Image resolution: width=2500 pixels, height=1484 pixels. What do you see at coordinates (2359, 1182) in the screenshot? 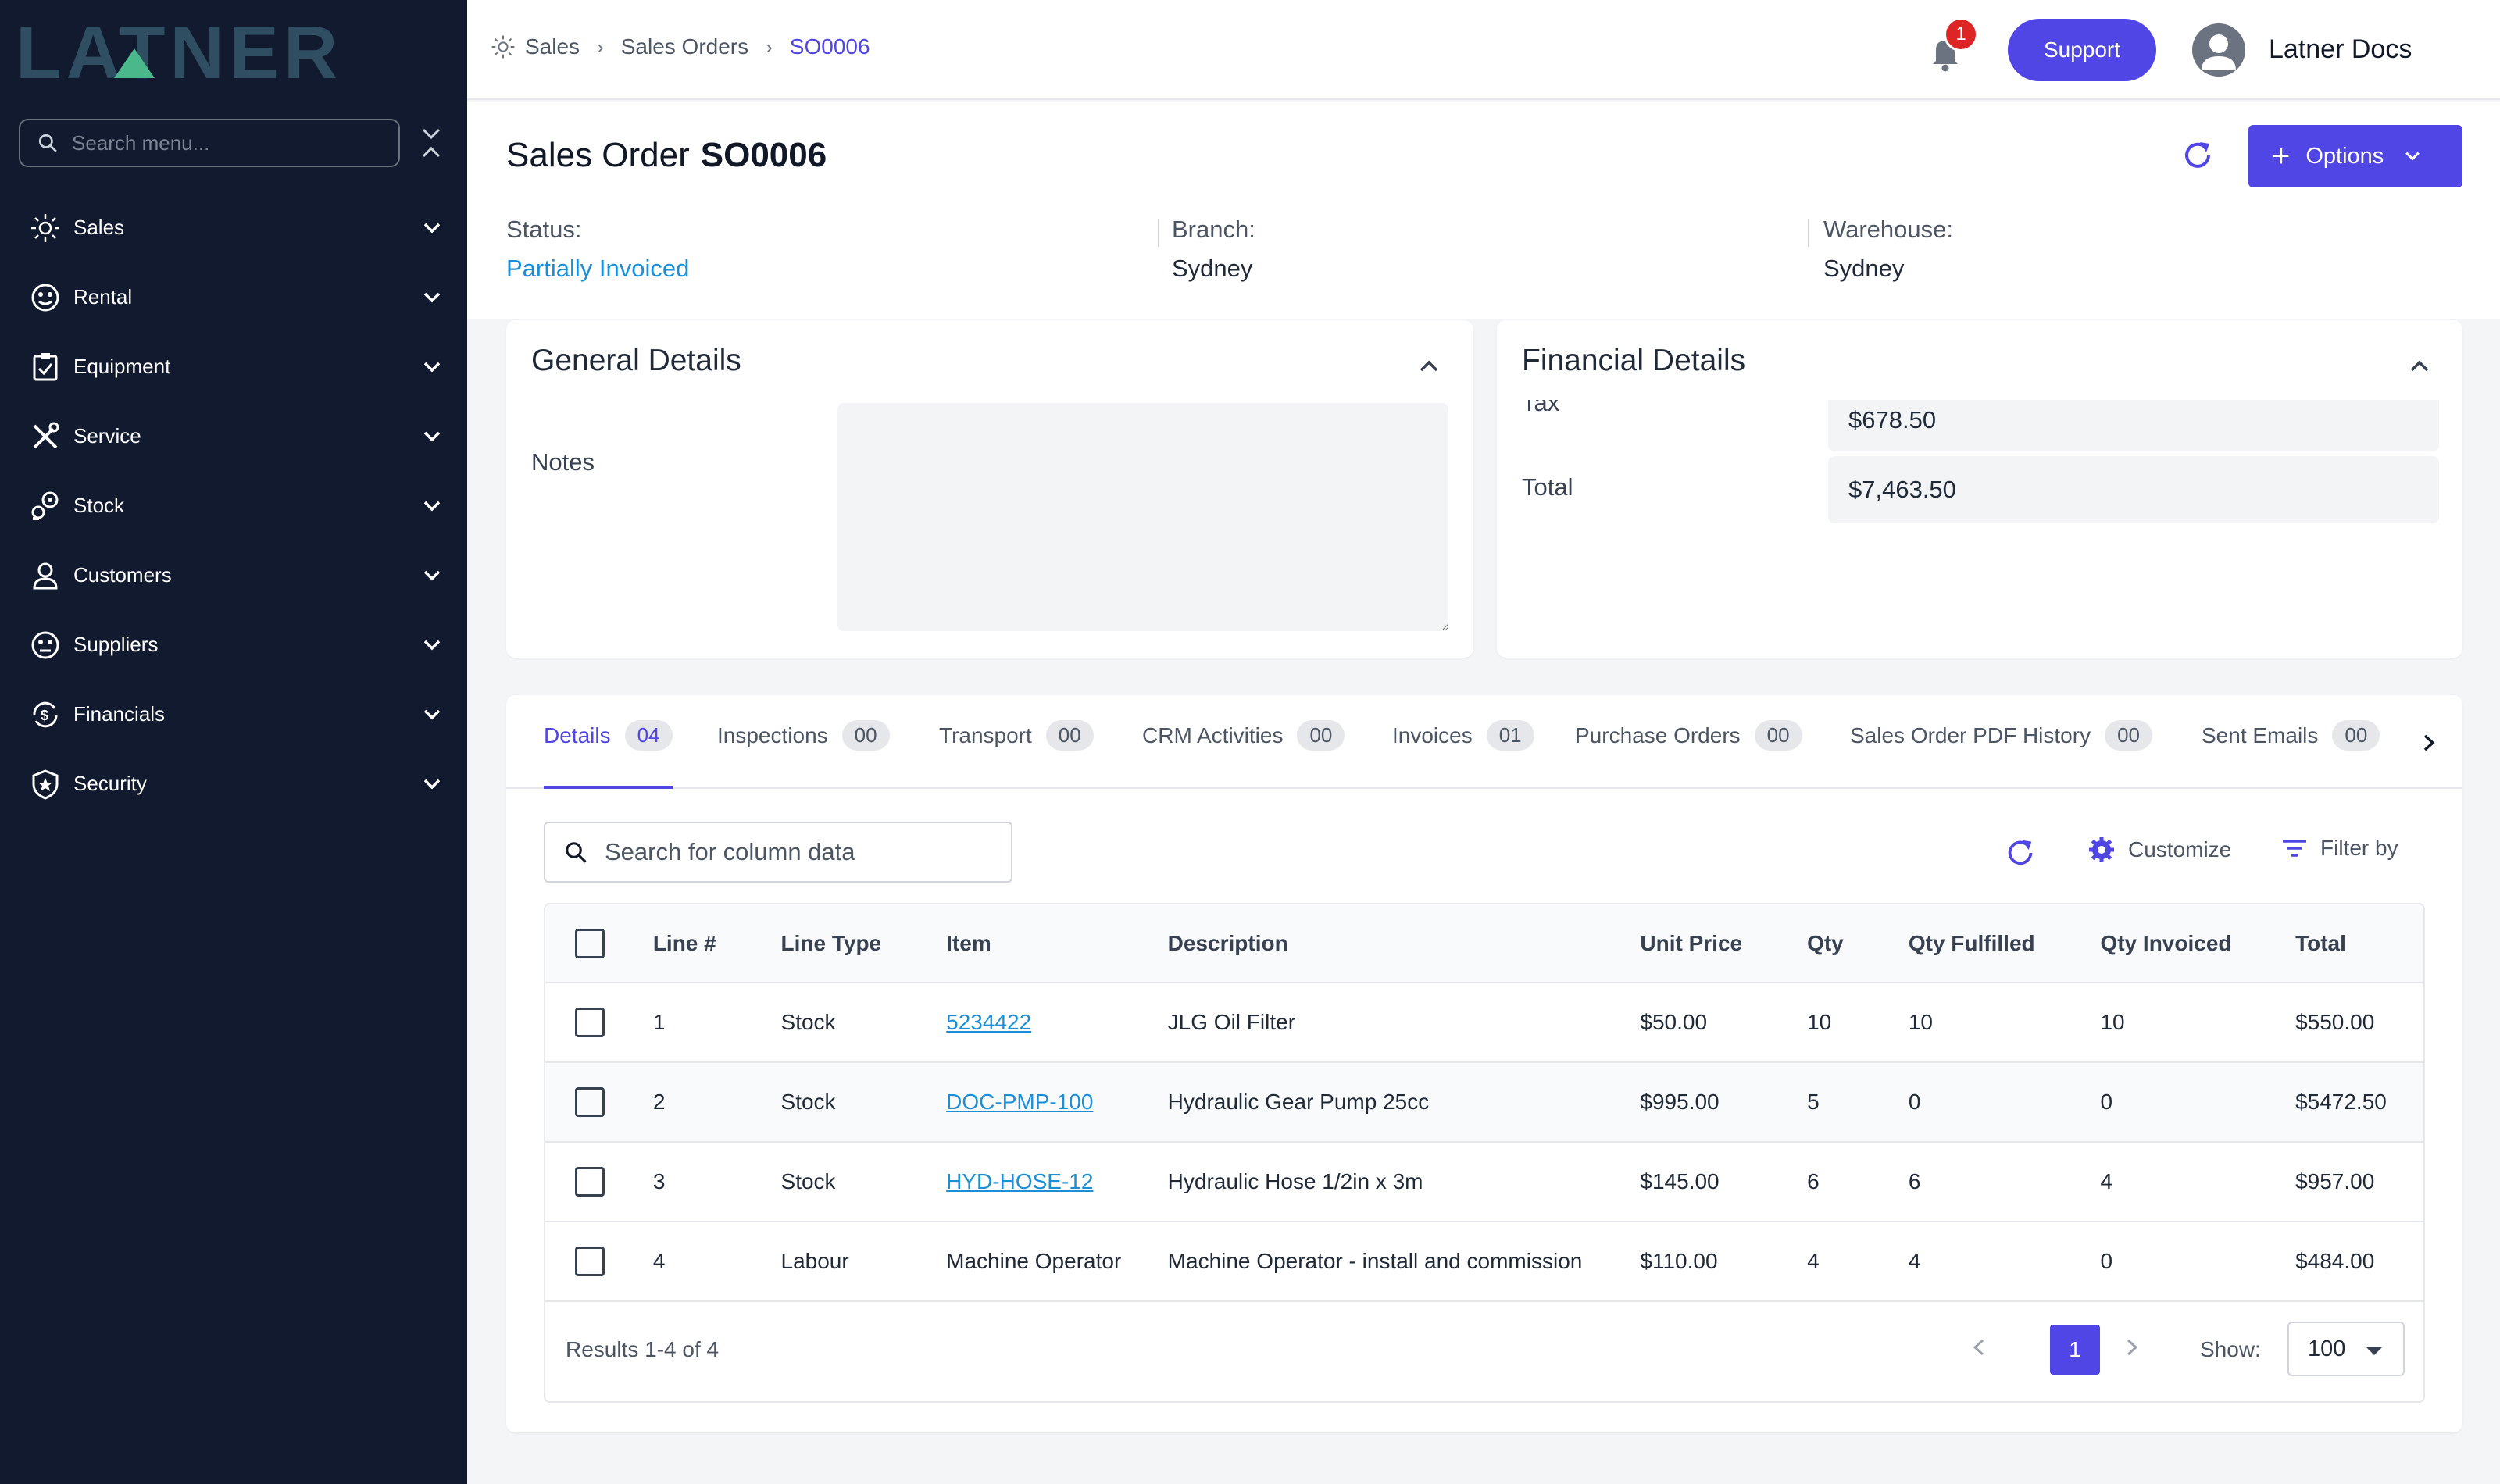
I see `cell-total: $957.00` at bounding box center [2359, 1182].